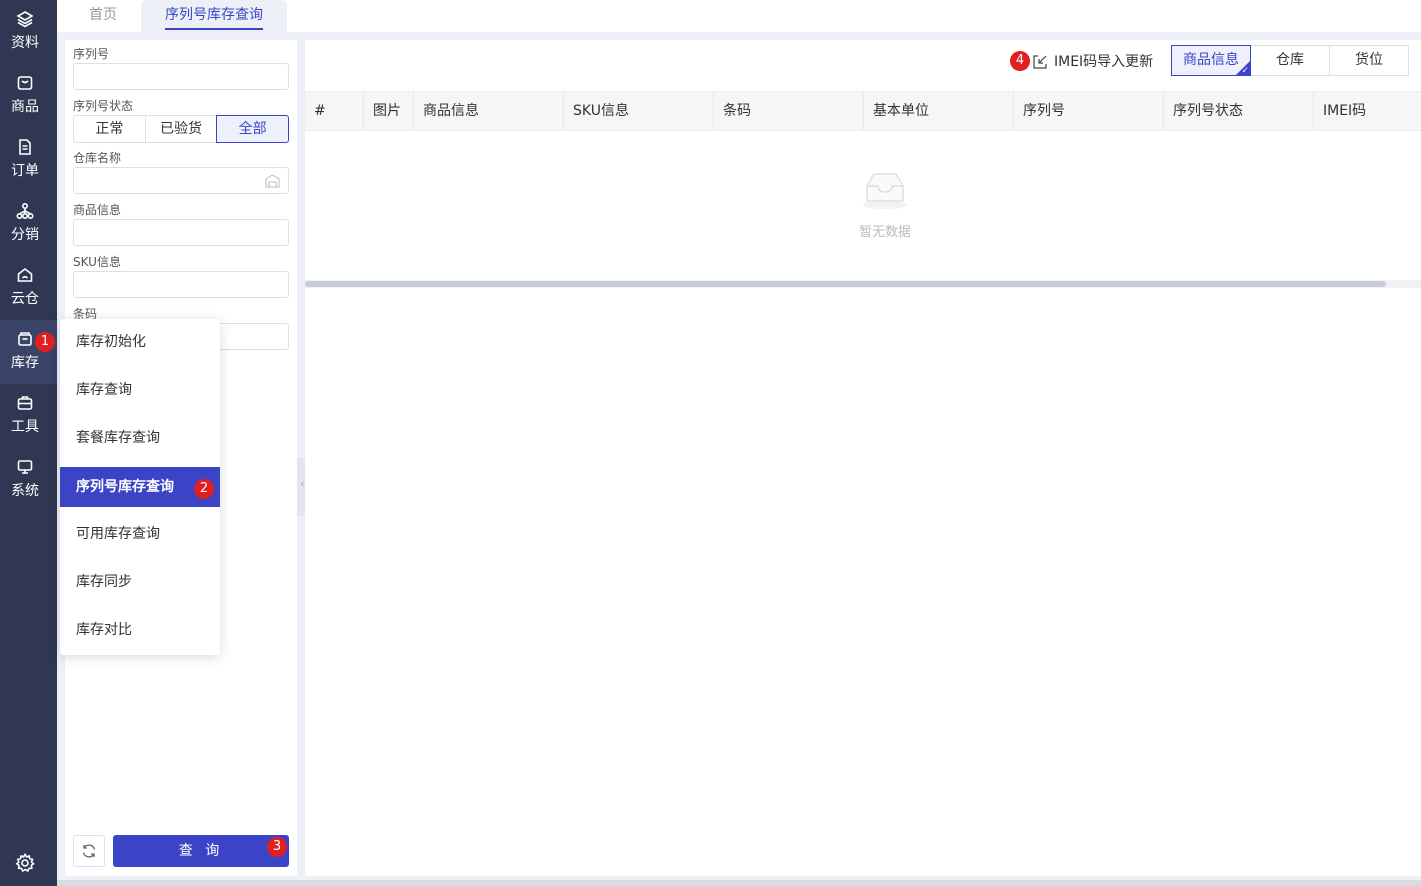  I want to click on sidebar-item-label: 云仓, so click(25, 299).